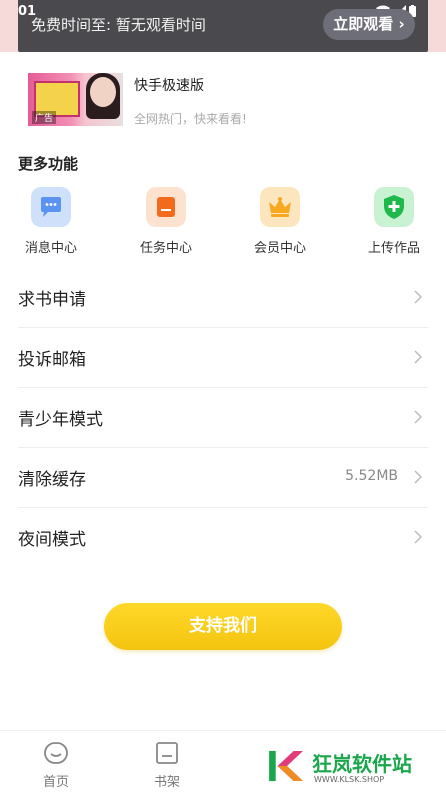 The height and width of the screenshot is (794, 446). I want to click on task-icon, so click(166, 207).